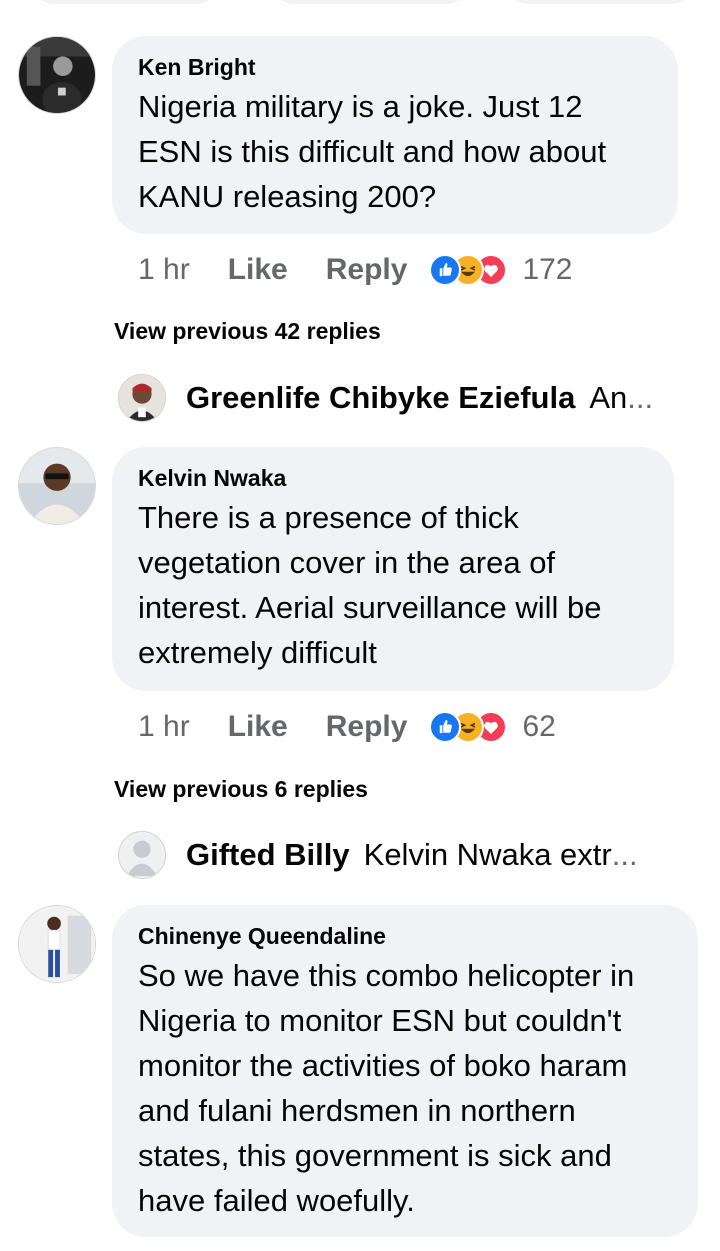 The image size is (720, 1251). I want to click on comment-meta: 1 hr Like Reply 62, so click(347, 727).